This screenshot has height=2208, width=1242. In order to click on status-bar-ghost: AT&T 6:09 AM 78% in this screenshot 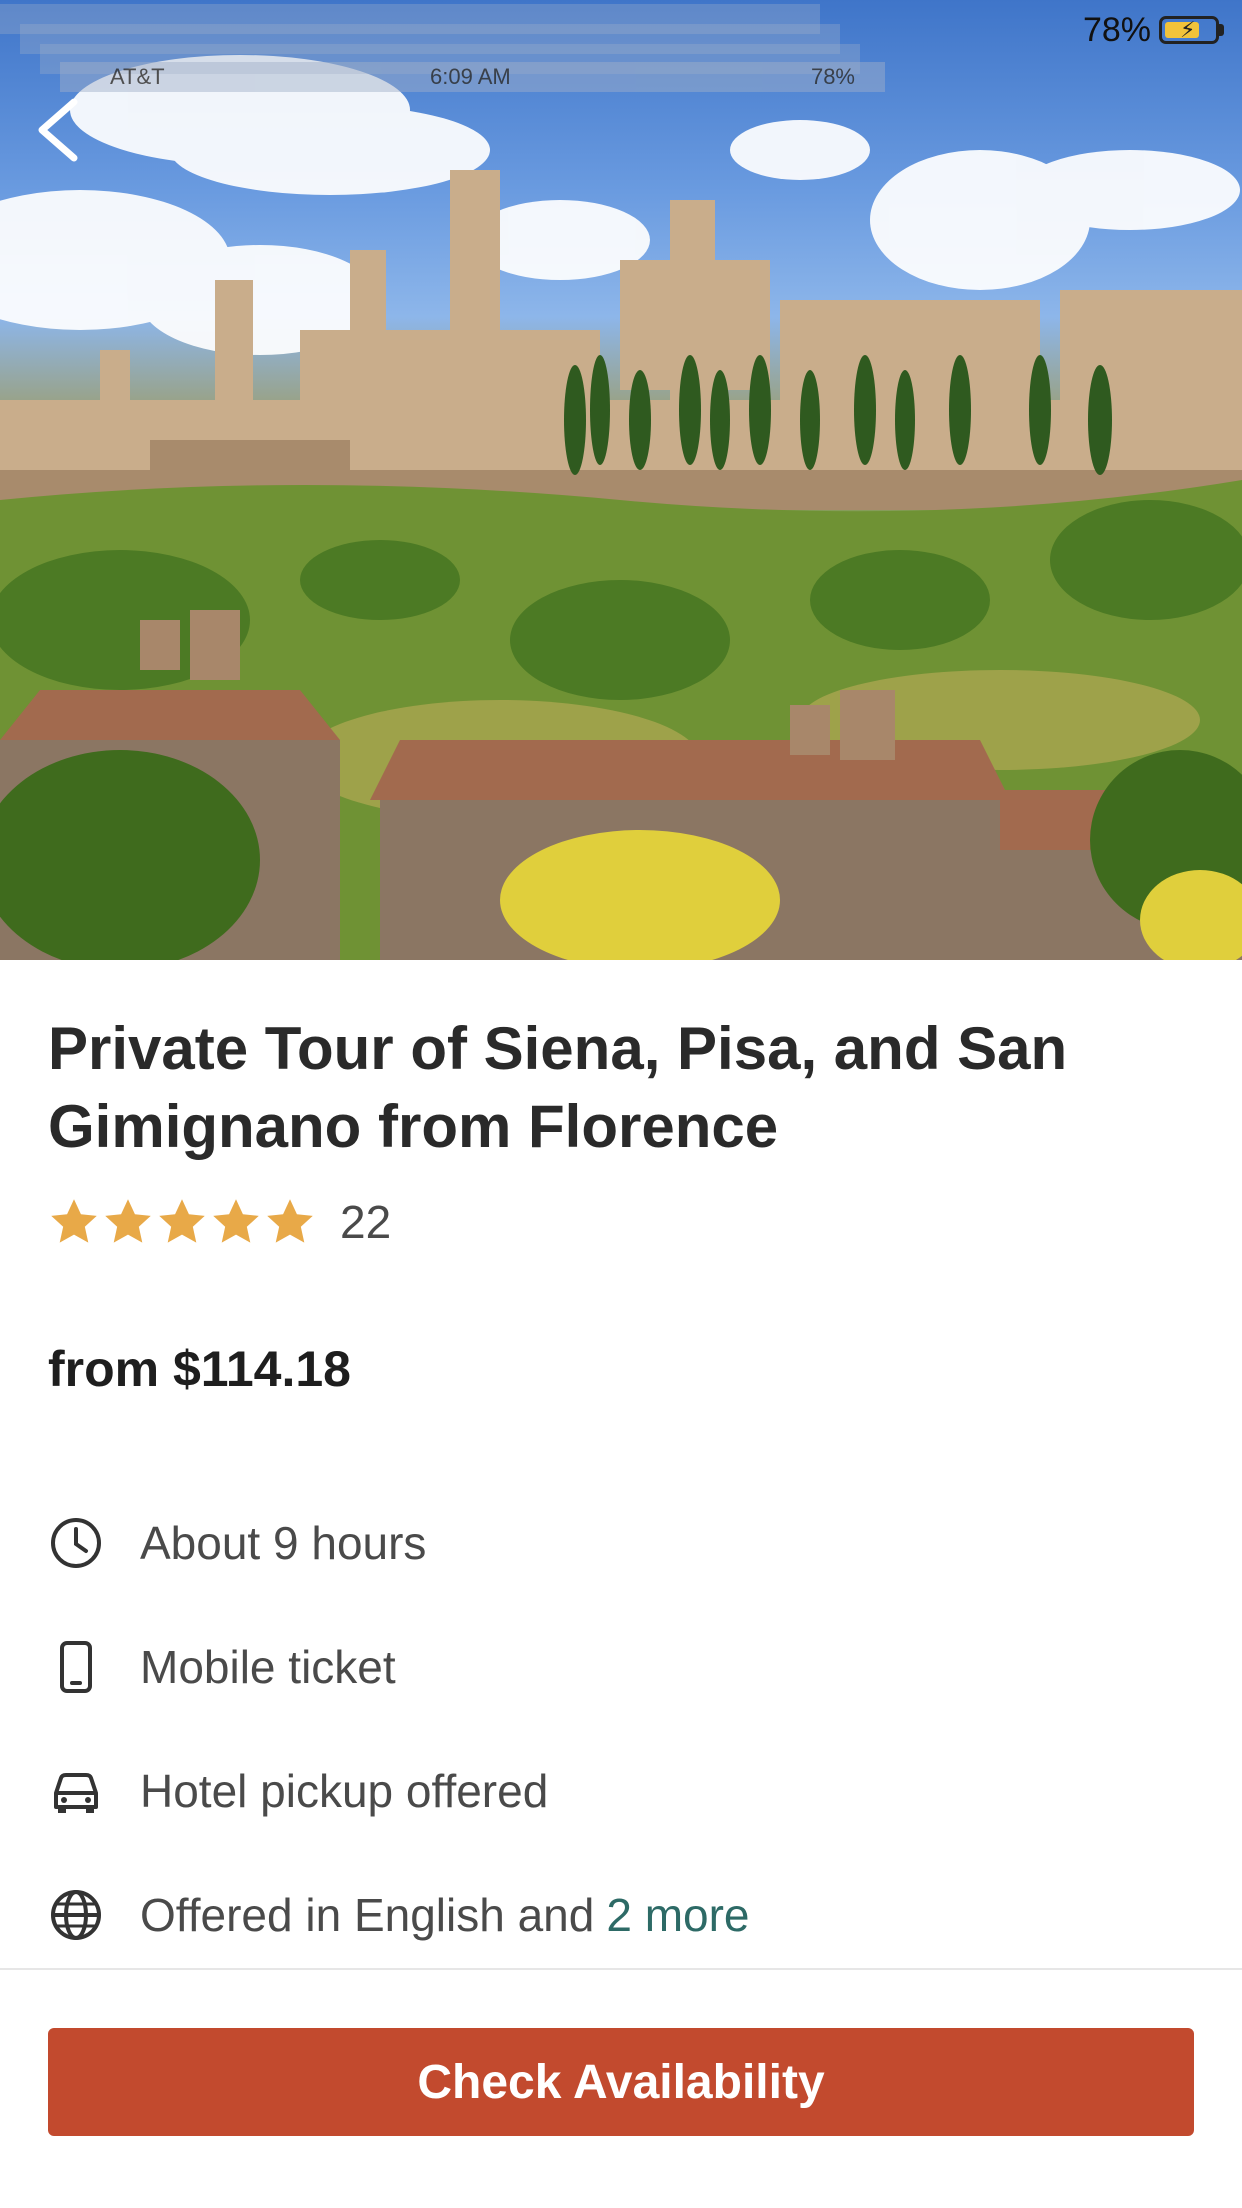, I will do `click(472, 77)`.